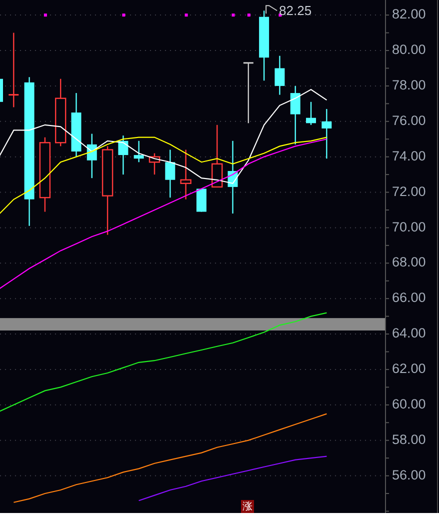 Image resolution: width=439 pixels, height=523 pixels. What do you see at coordinates (409, 120) in the screenshot?
I see `axis-label: 76.00` at bounding box center [409, 120].